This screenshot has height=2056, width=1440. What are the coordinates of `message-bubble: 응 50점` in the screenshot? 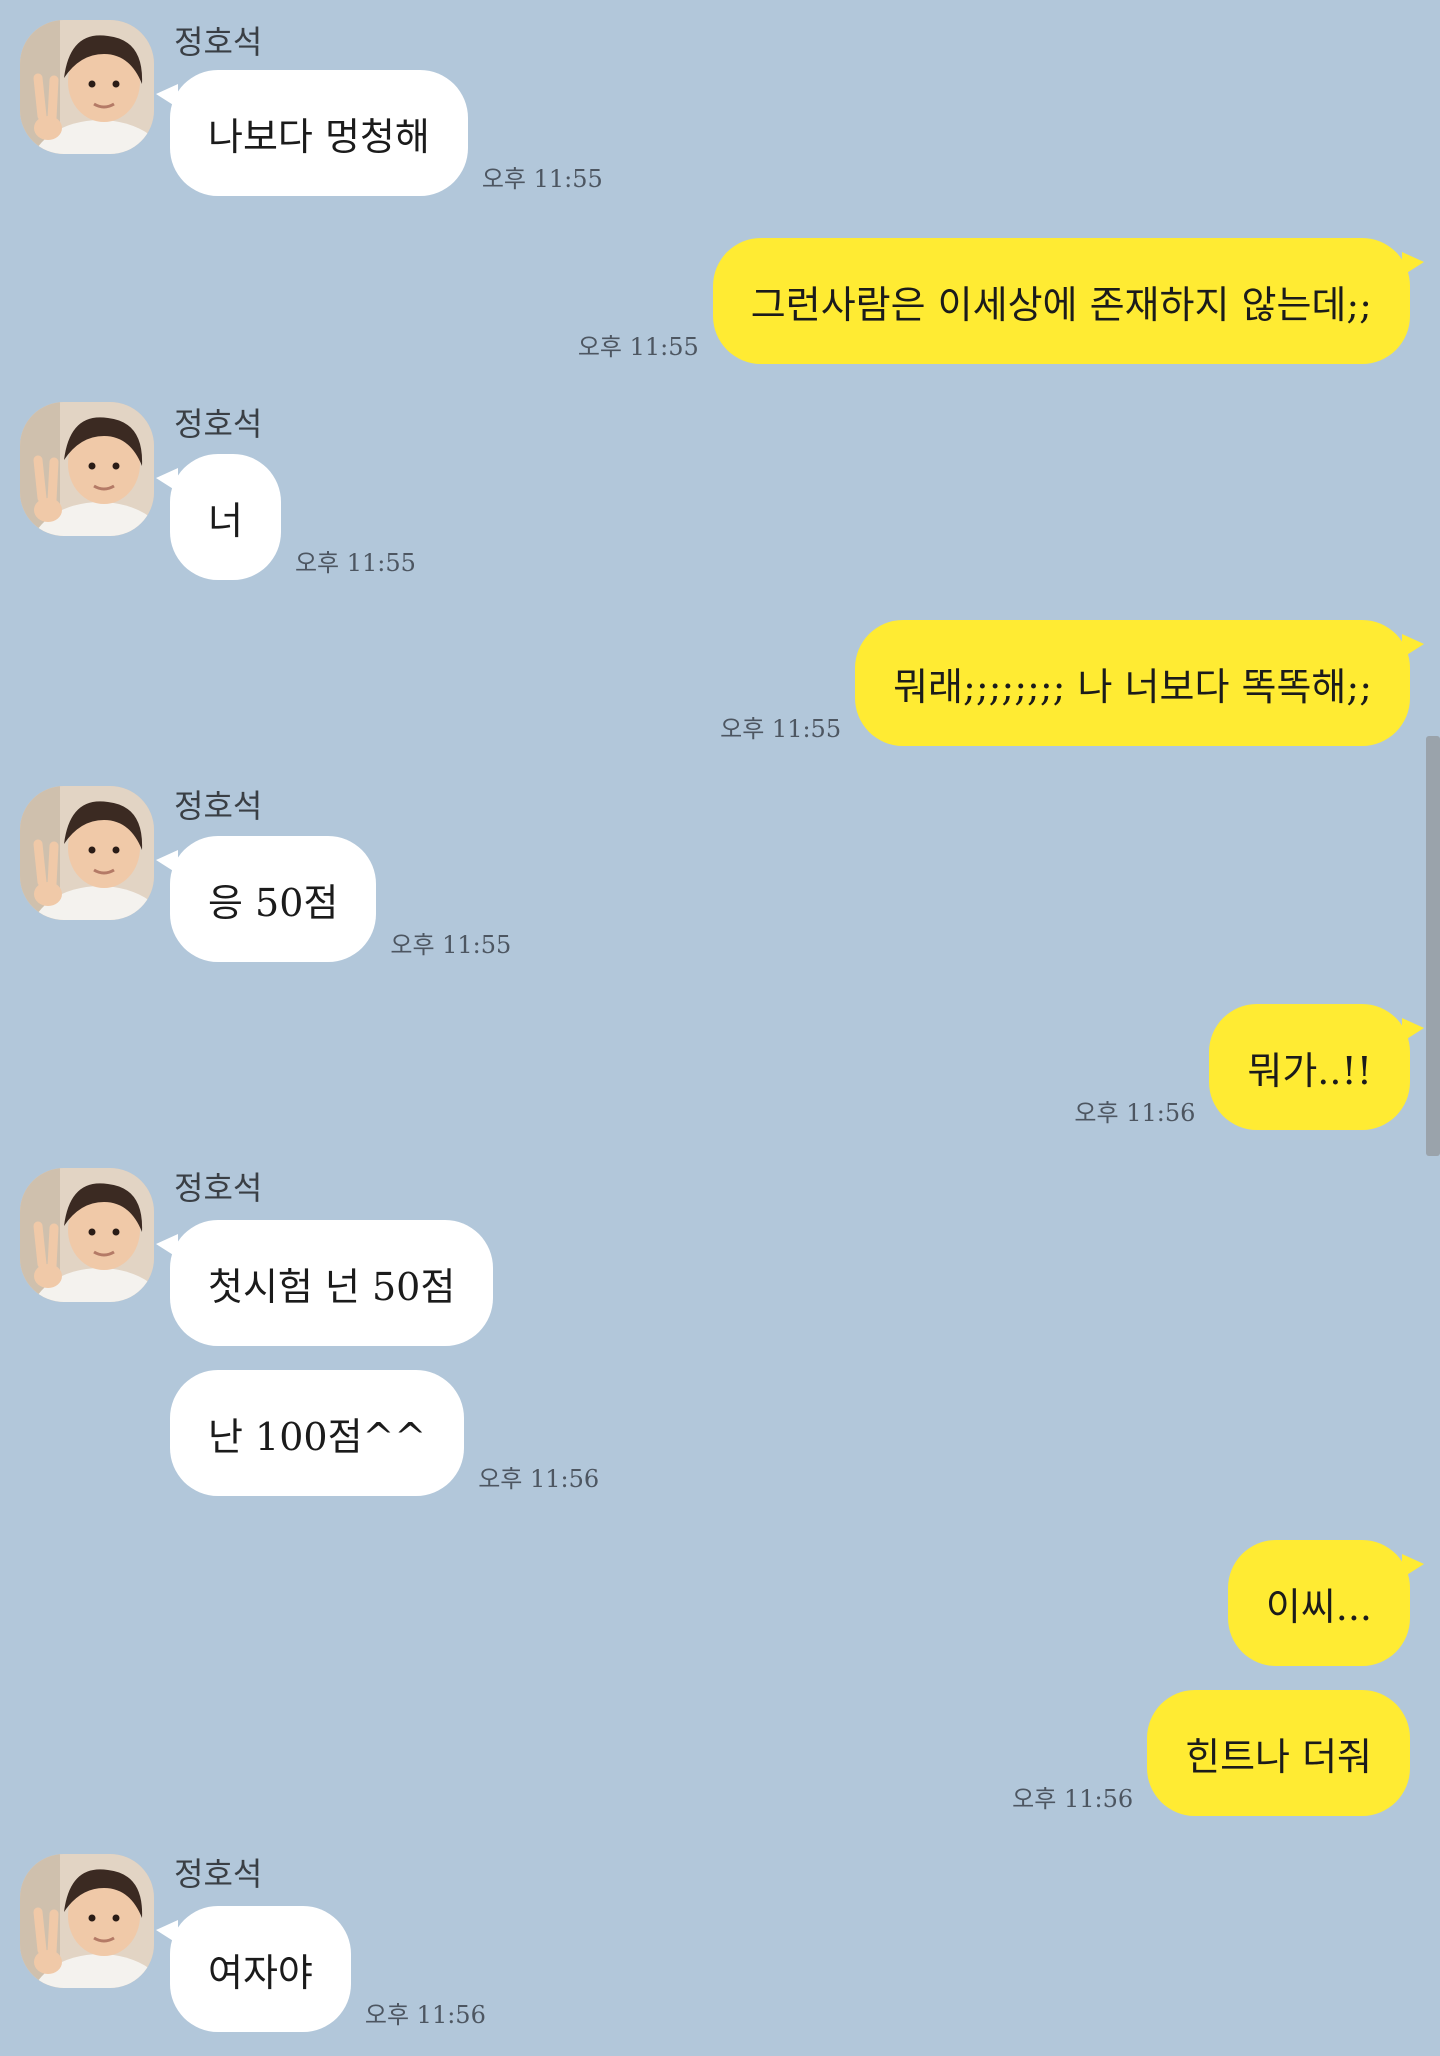 It's located at (266, 899).